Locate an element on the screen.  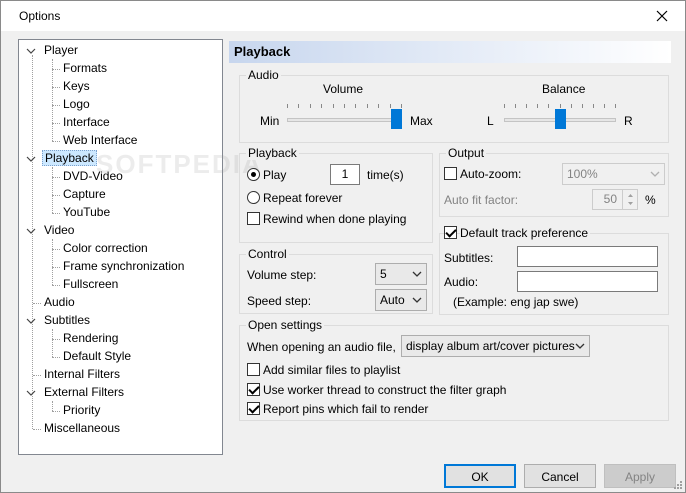
speed-step-select: Auto is located at coordinates (401, 300).